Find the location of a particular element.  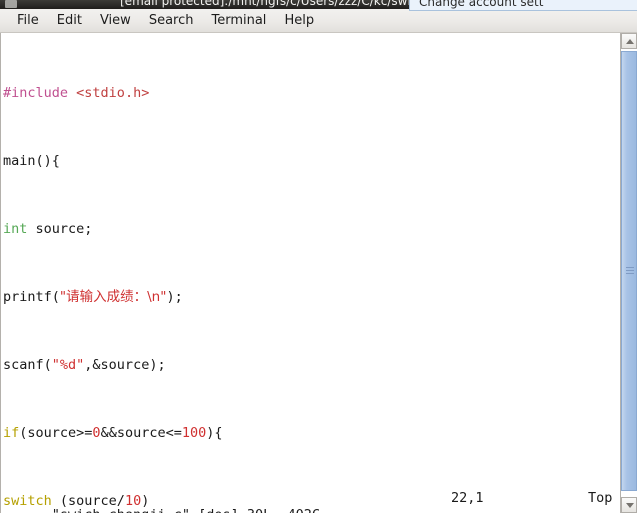

scrollbar-track is located at coordinates (629, 273).